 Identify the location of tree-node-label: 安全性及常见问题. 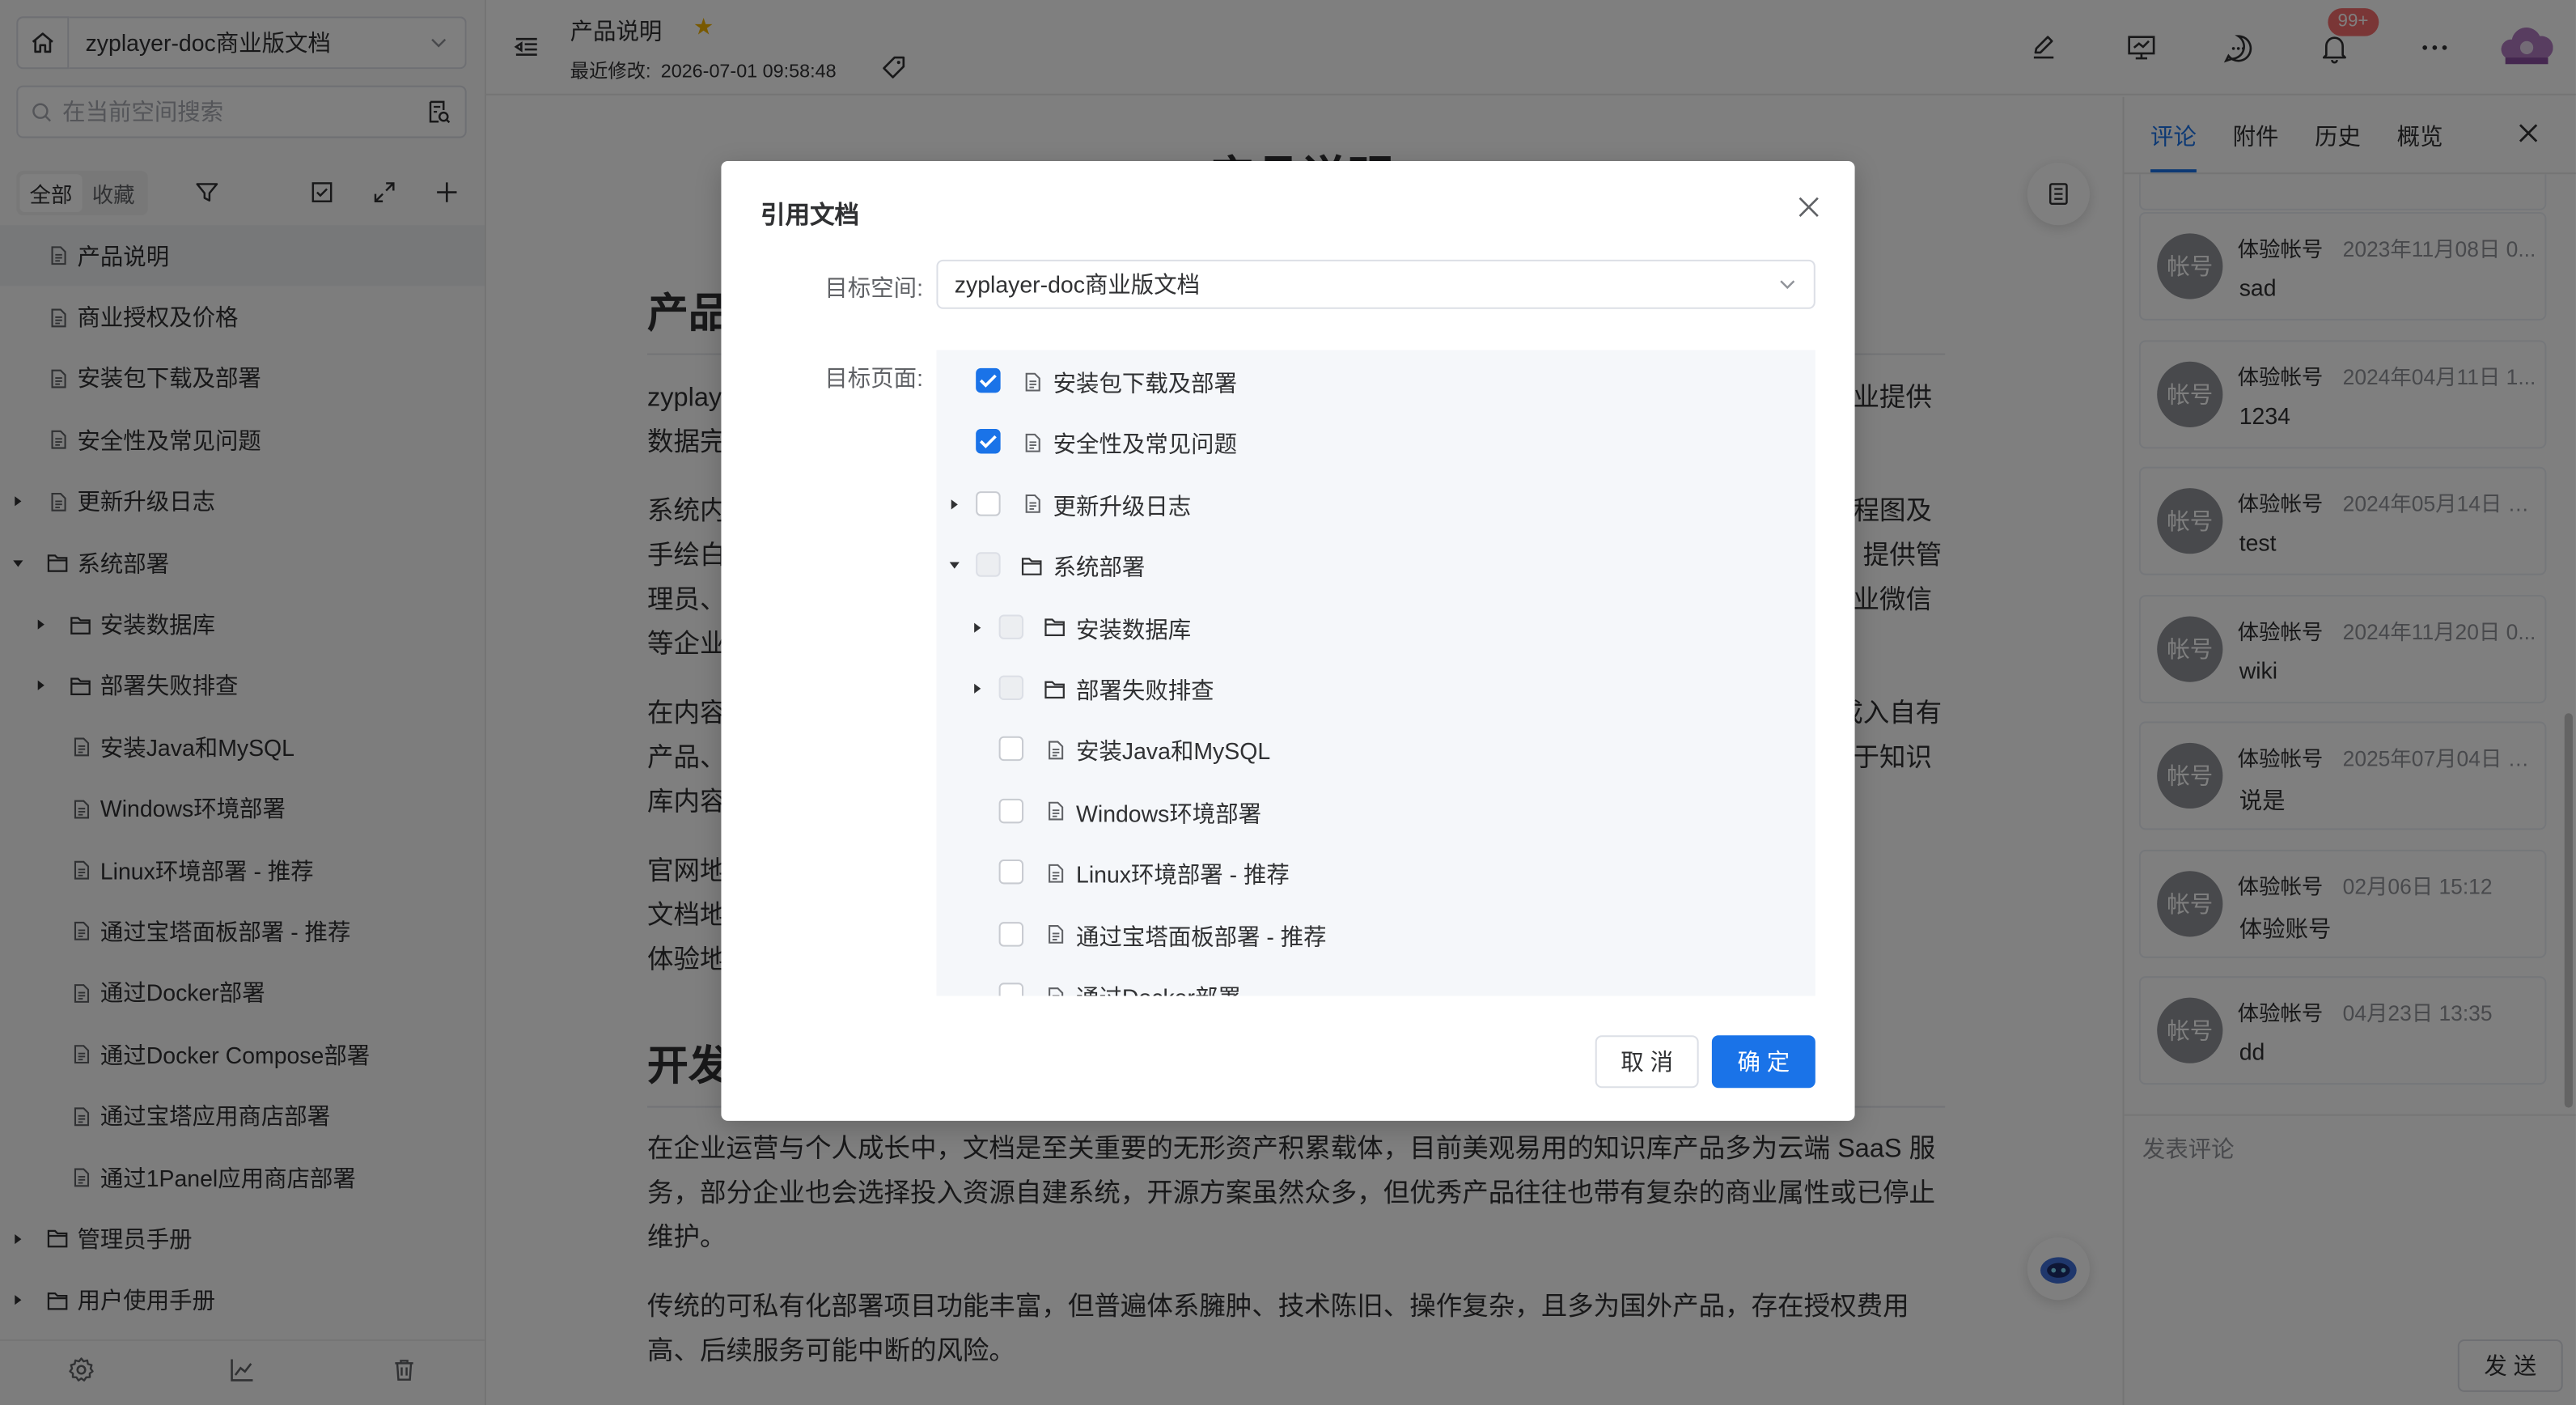
(1145, 444).